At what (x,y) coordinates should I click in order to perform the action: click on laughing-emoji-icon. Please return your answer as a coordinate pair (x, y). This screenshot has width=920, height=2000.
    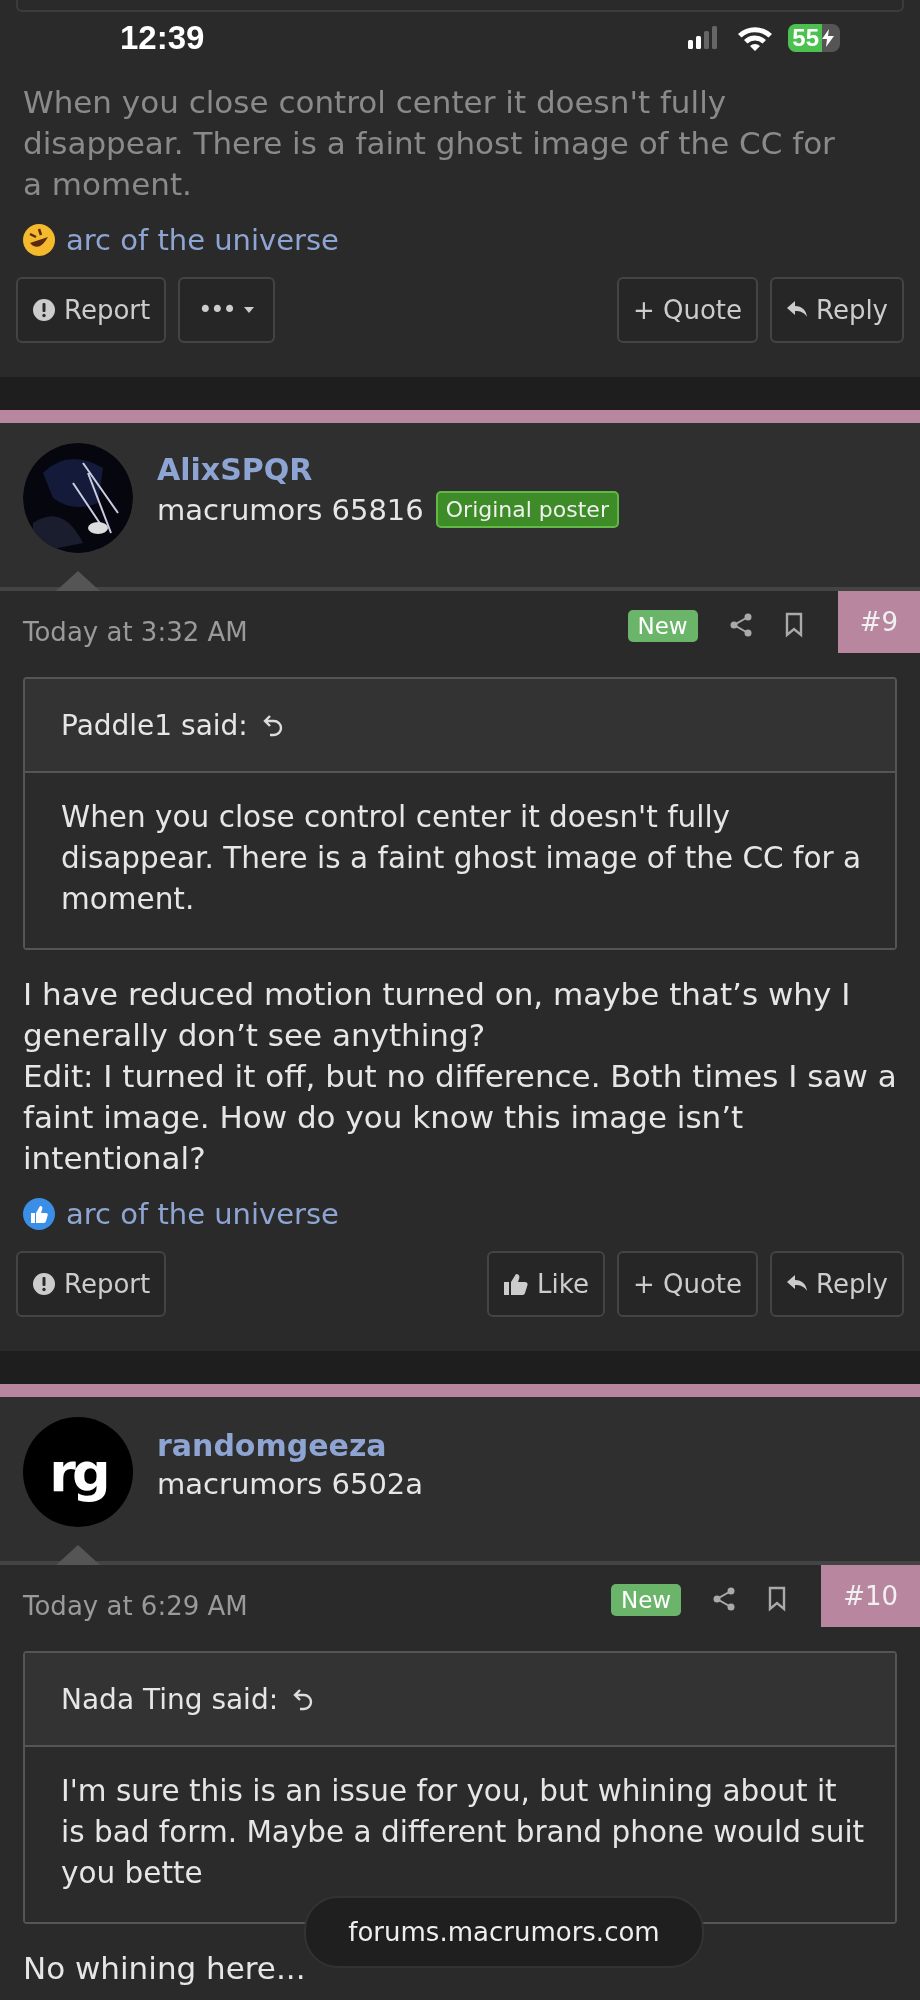
    Looking at the image, I should click on (39, 240).